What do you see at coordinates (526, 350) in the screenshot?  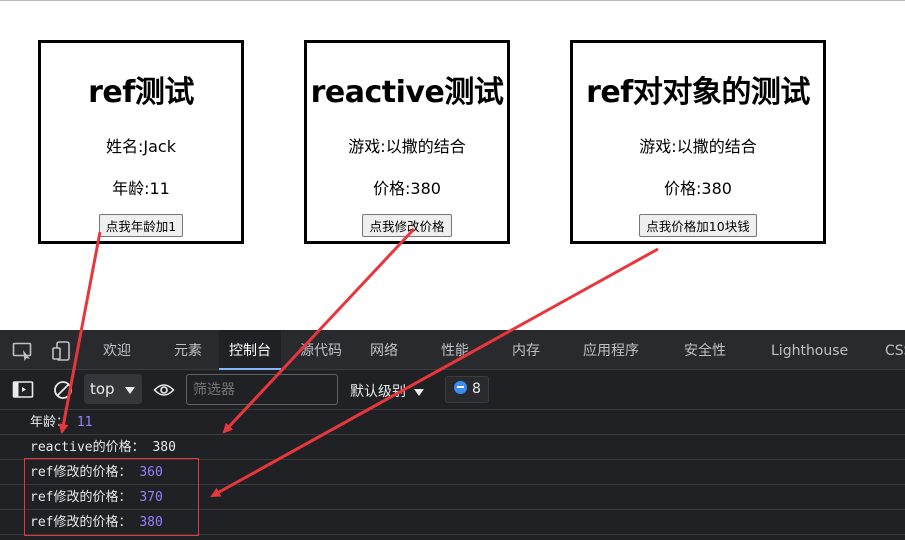 I see `tab-memory: 内存` at bounding box center [526, 350].